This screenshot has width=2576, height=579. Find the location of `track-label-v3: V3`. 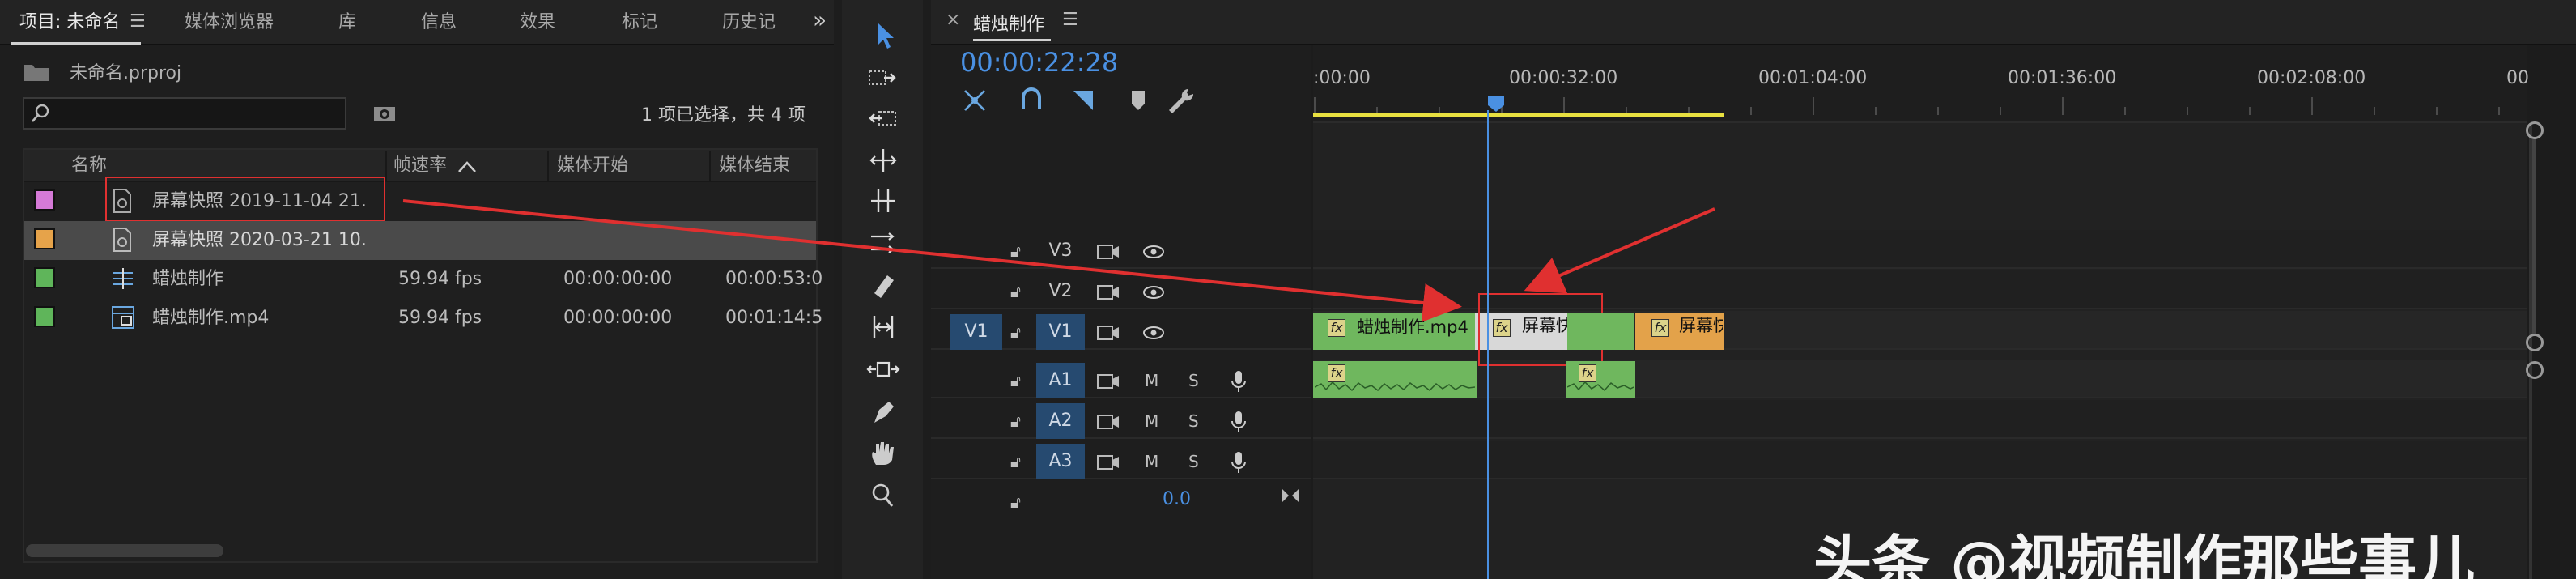

track-label-v3: V3 is located at coordinates (1060, 251).